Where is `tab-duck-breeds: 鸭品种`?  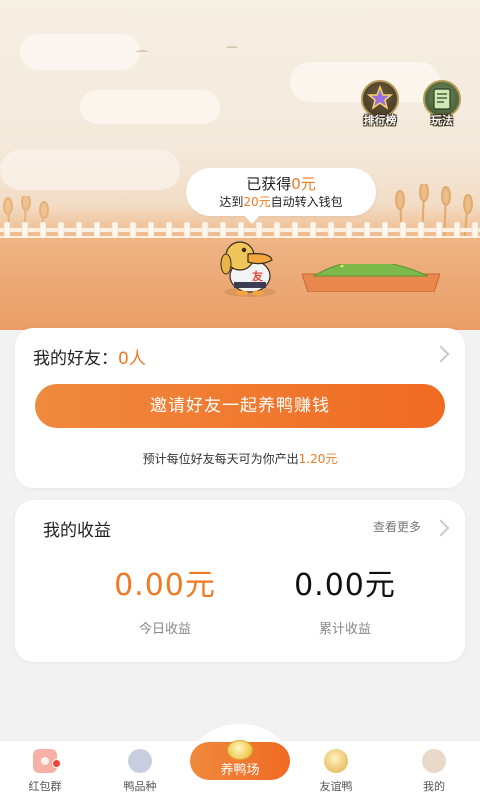
tab-duck-breeds: 鸭品种 is located at coordinates (140, 771).